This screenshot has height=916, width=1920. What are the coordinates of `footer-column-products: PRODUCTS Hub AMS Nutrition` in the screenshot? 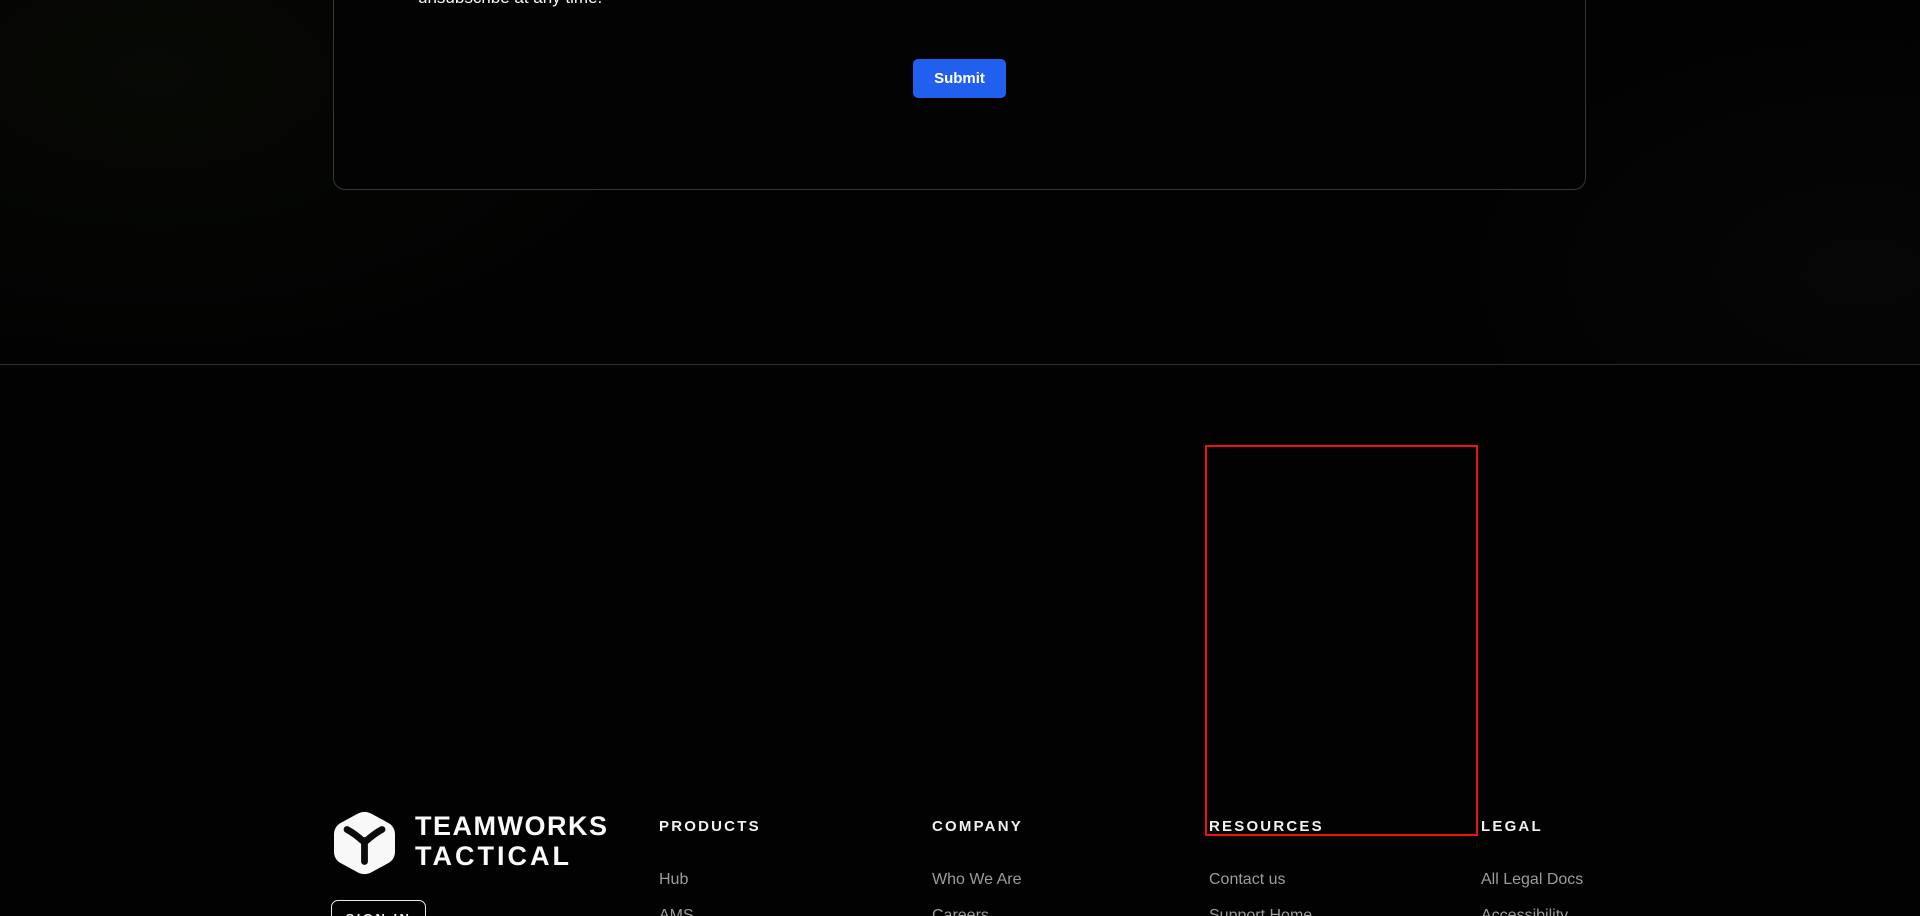 It's located at (784, 867).